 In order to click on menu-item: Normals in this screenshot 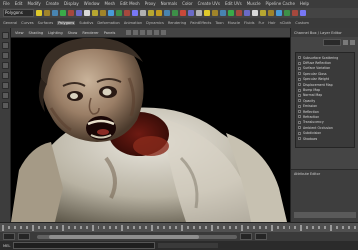, I will do `click(169, 4)`.